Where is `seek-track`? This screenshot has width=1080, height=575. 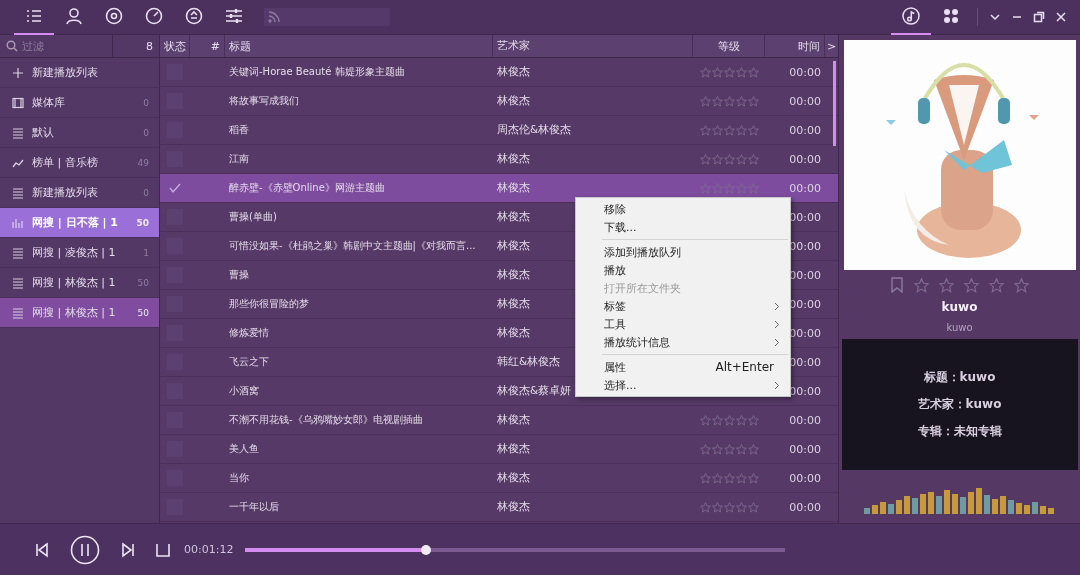 seek-track is located at coordinates (515, 549).